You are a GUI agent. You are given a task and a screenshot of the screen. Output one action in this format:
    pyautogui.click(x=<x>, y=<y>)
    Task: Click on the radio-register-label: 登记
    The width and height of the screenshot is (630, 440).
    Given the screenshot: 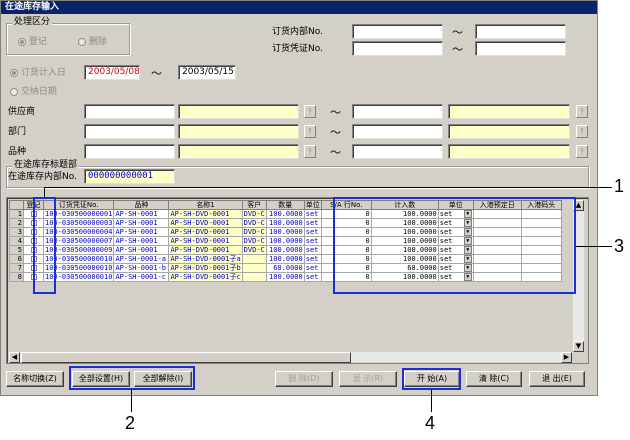 What is the action you would take?
    pyautogui.click(x=37, y=42)
    